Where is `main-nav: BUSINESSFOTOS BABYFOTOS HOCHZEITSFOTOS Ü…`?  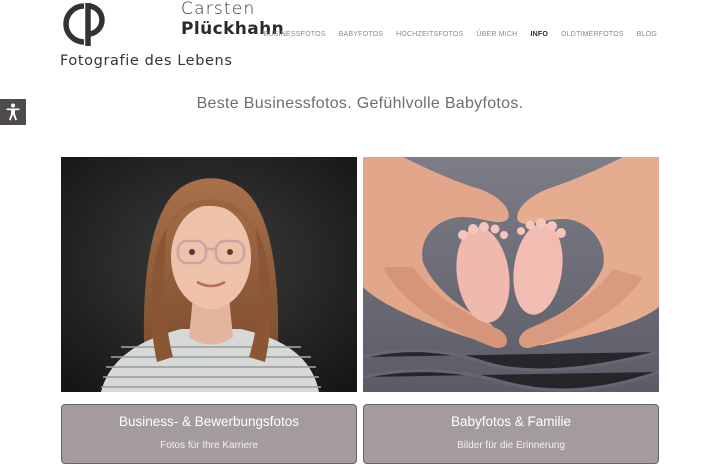 main-nav: BUSINESSFOTOS BABYFOTOS HOCHZEITSFOTOS Ü… is located at coordinates (460, 34).